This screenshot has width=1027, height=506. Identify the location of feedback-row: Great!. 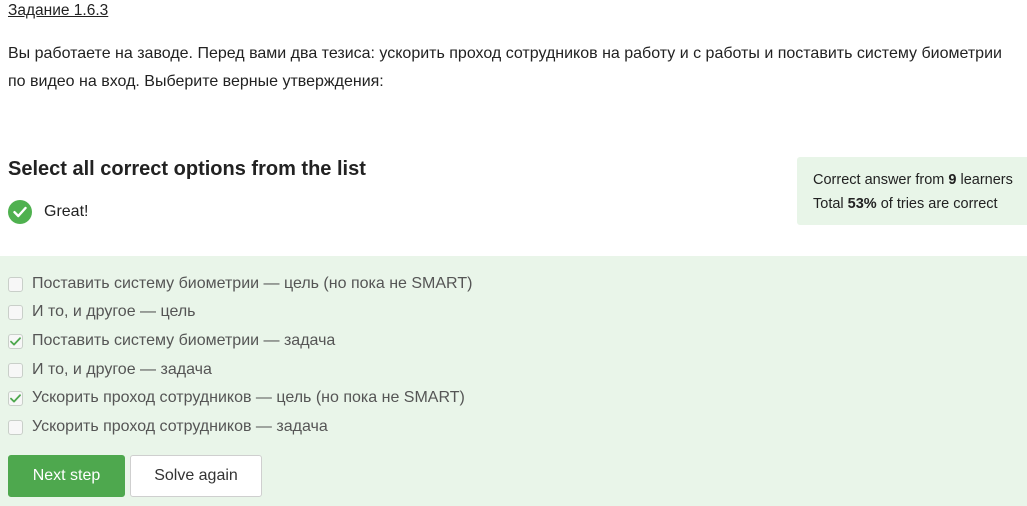
(48, 212).